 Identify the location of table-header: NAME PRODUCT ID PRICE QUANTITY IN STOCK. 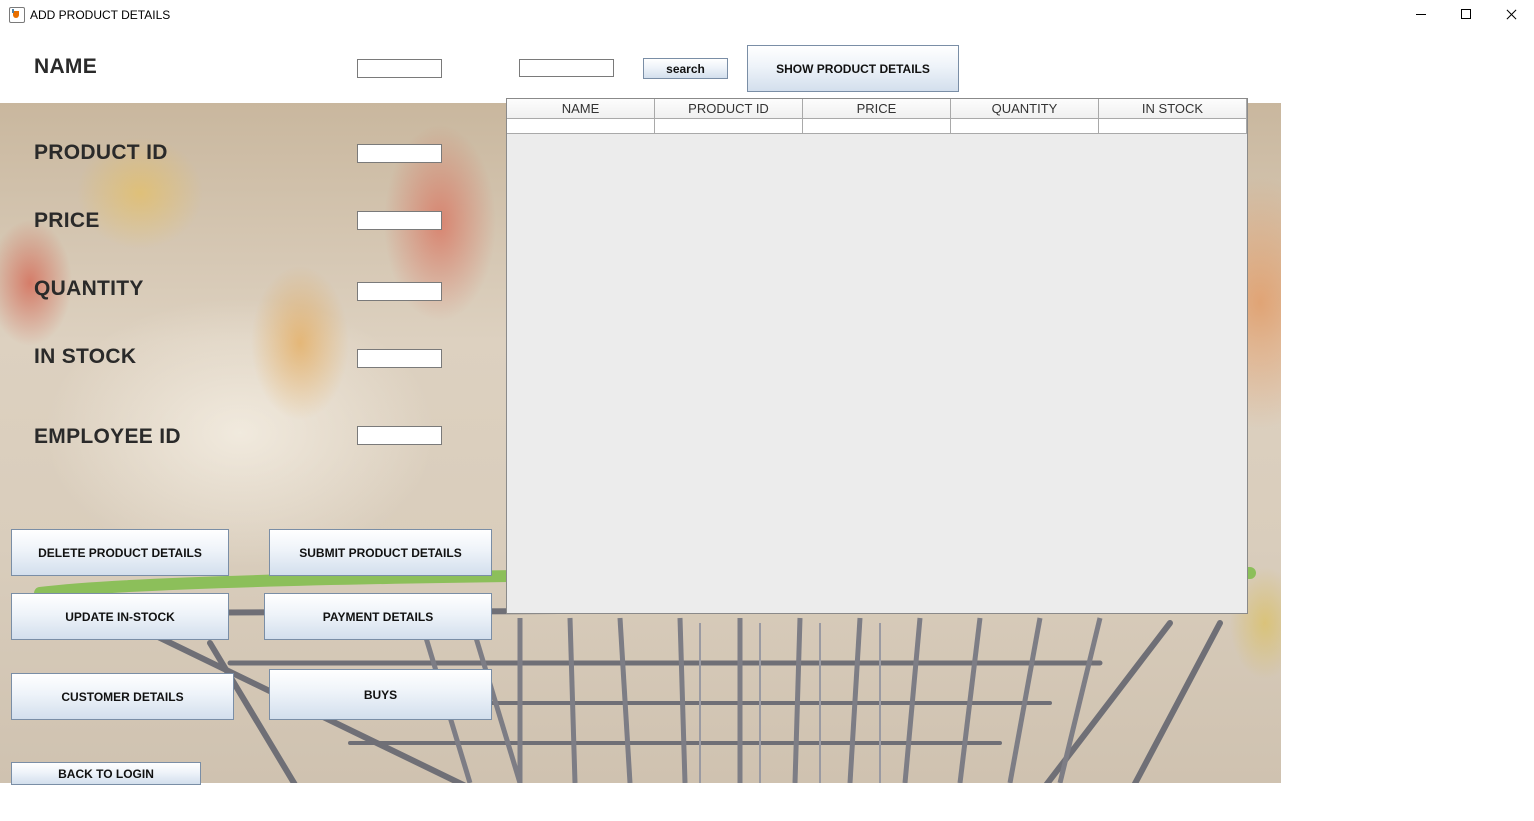
(877, 109).